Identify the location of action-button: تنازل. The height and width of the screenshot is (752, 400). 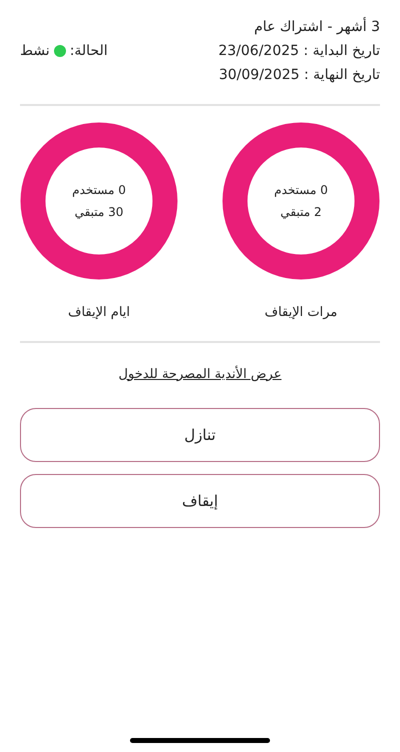
(200, 435).